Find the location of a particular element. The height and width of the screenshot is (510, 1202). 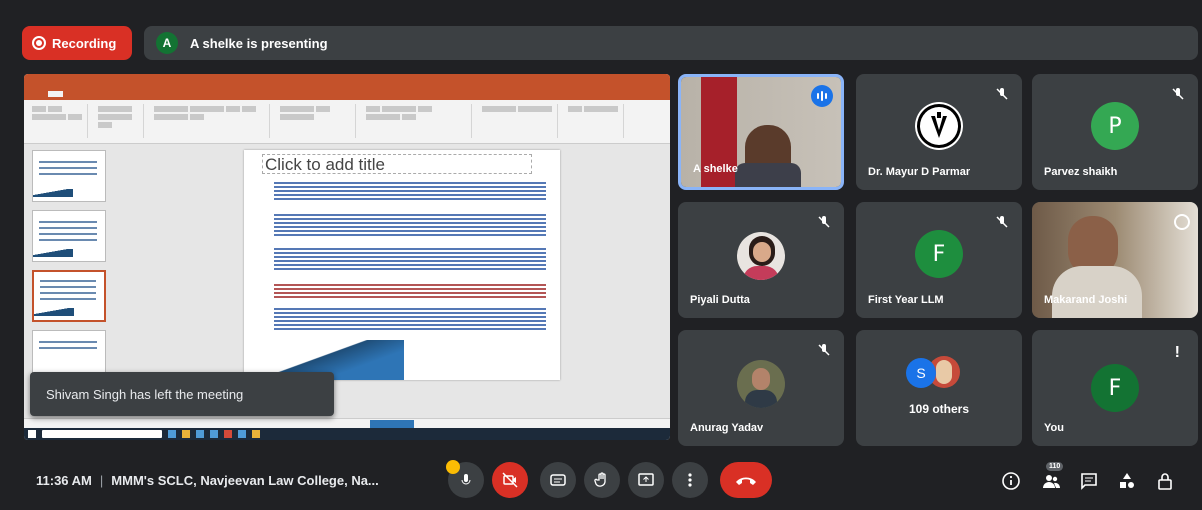

participant-name: First Year LLM is located at coordinates (906, 300).